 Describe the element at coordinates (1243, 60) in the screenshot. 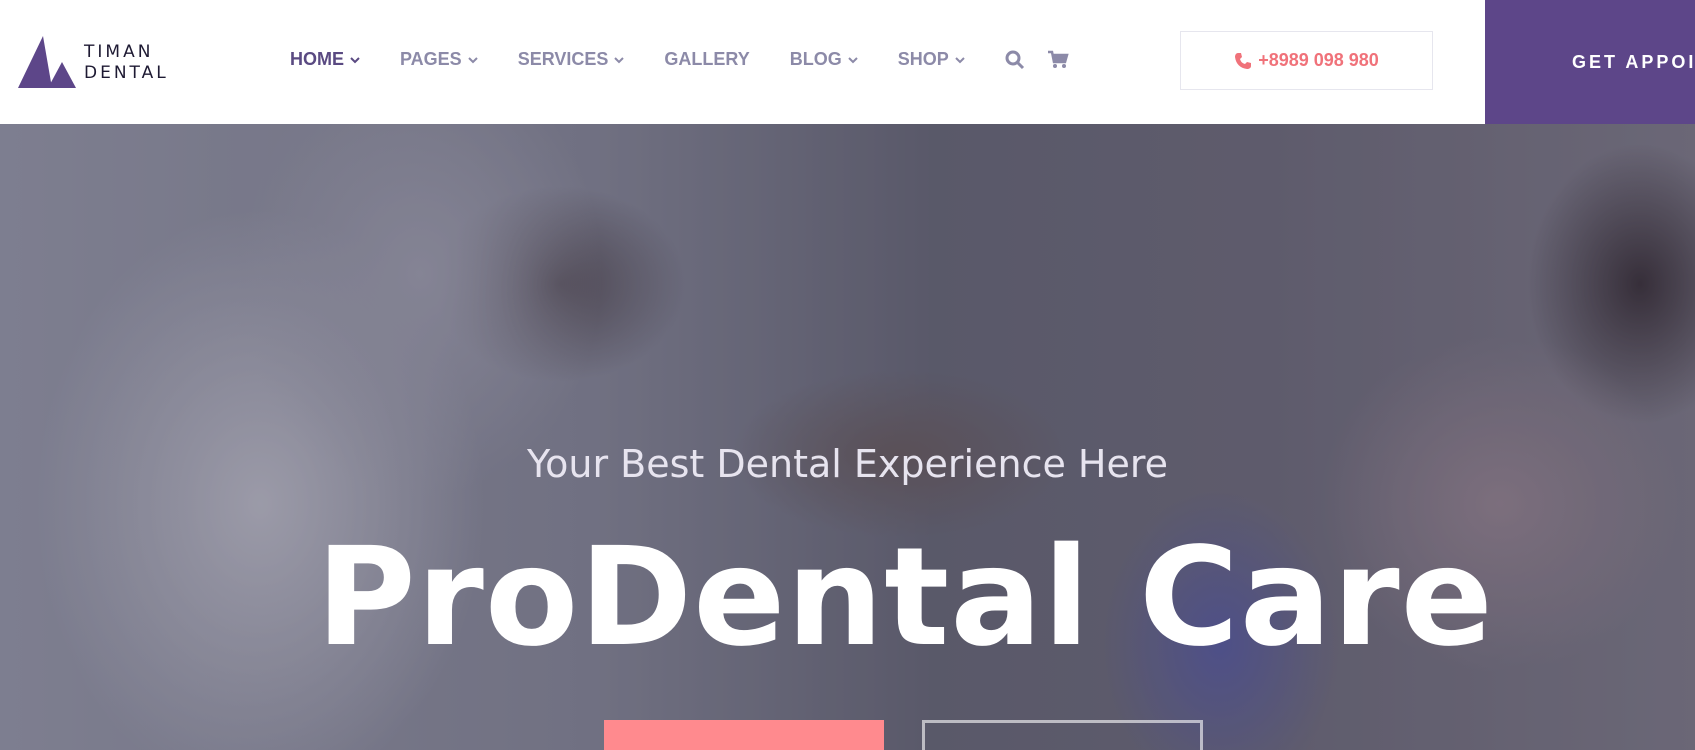

I see `phone-icon` at that location.